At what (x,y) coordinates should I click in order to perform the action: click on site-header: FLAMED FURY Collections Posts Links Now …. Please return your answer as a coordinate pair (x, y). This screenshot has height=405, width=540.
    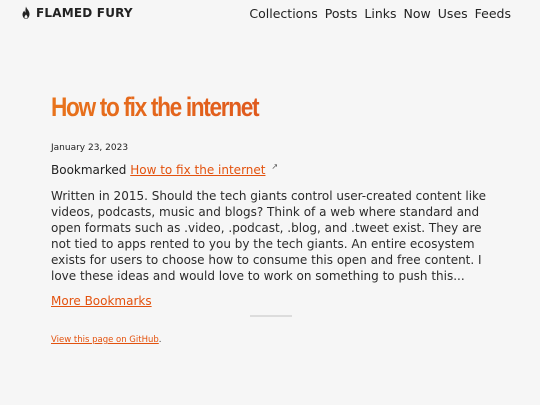
    Looking at the image, I should click on (270, 15).